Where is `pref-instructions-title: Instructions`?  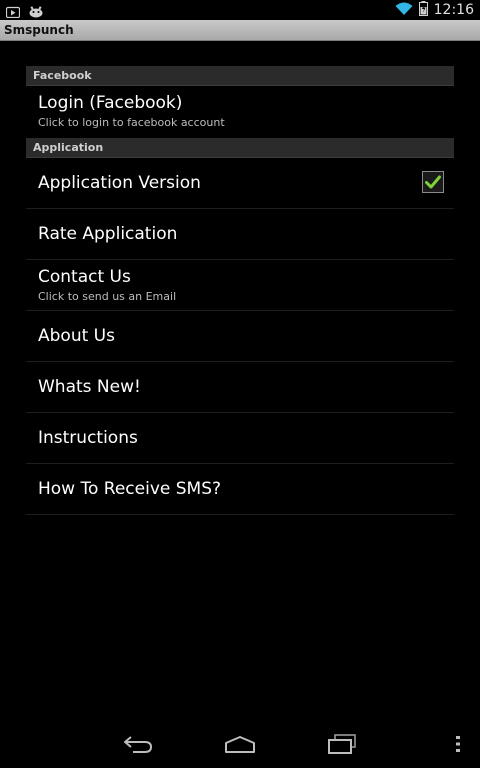
pref-instructions-title: Instructions is located at coordinates (88, 438).